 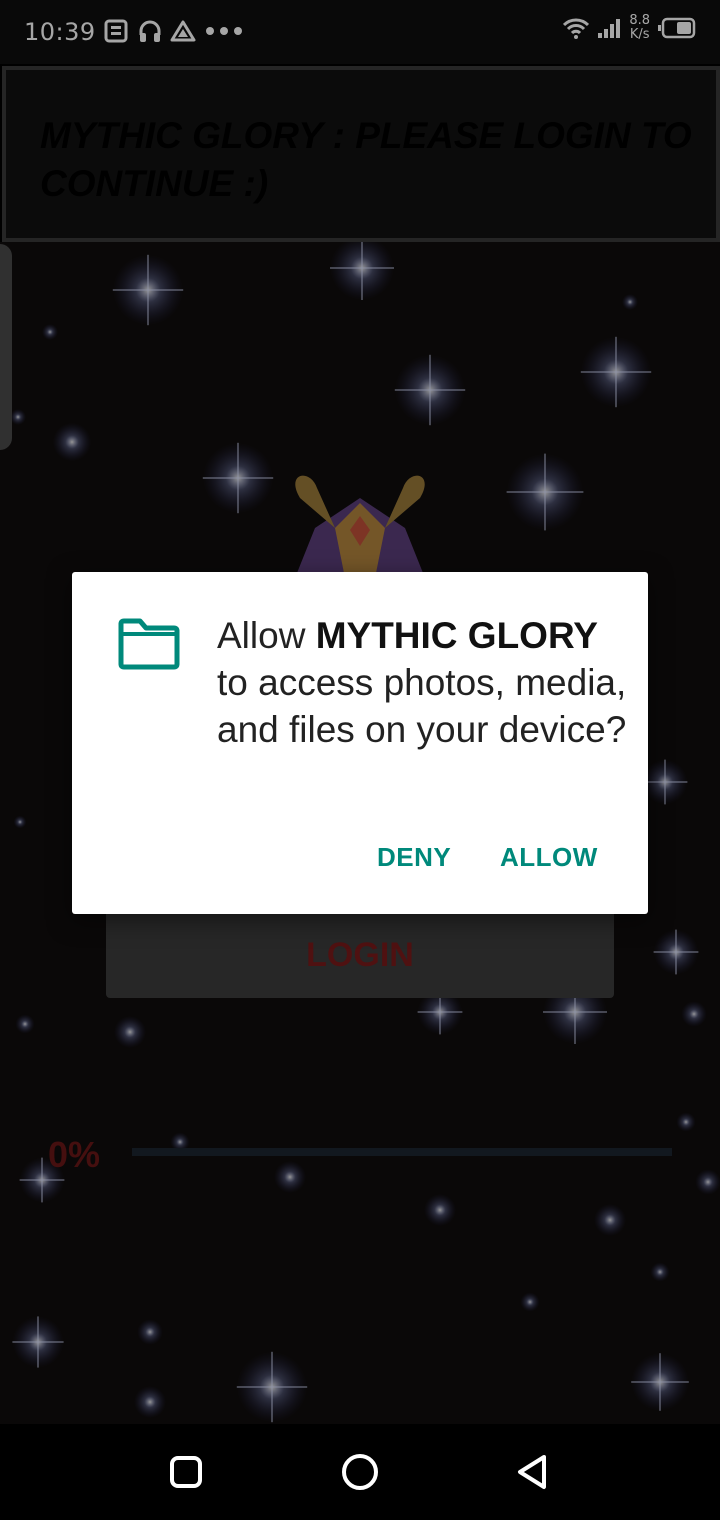 What do you see at coordinates (549, 857) in the screenshot?
I see `allow-button: ALLOW` at bounding box center [549, 857].